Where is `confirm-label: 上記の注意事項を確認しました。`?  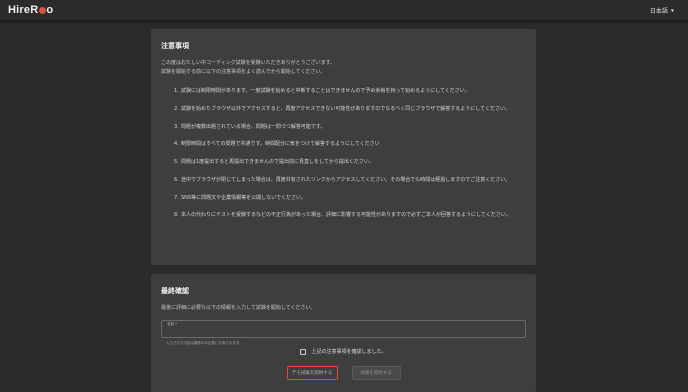 confirm-label: 上記の注意事項を確認しました。 is located at coordinates (348, 351).